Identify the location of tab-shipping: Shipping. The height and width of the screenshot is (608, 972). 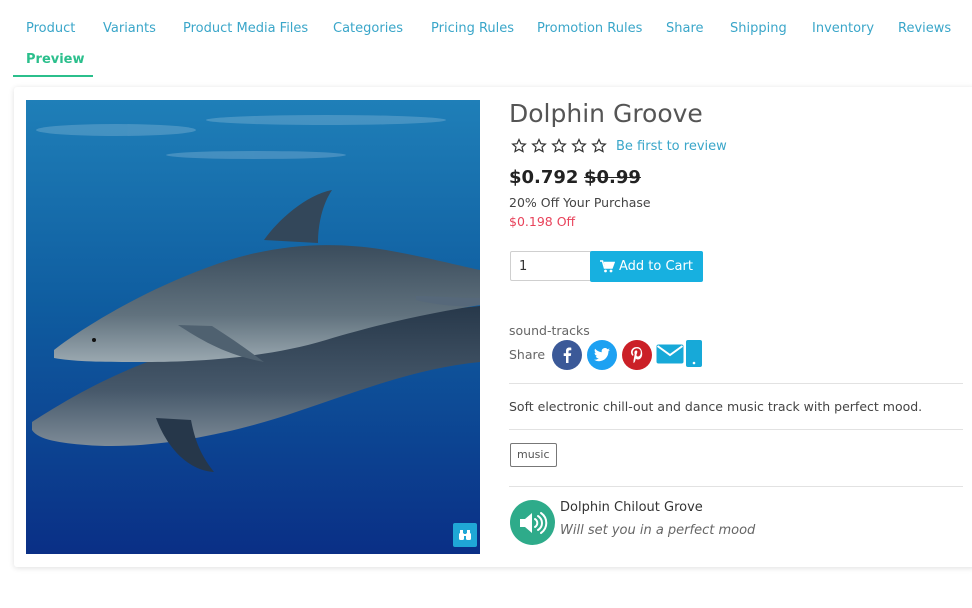
(758, 28).